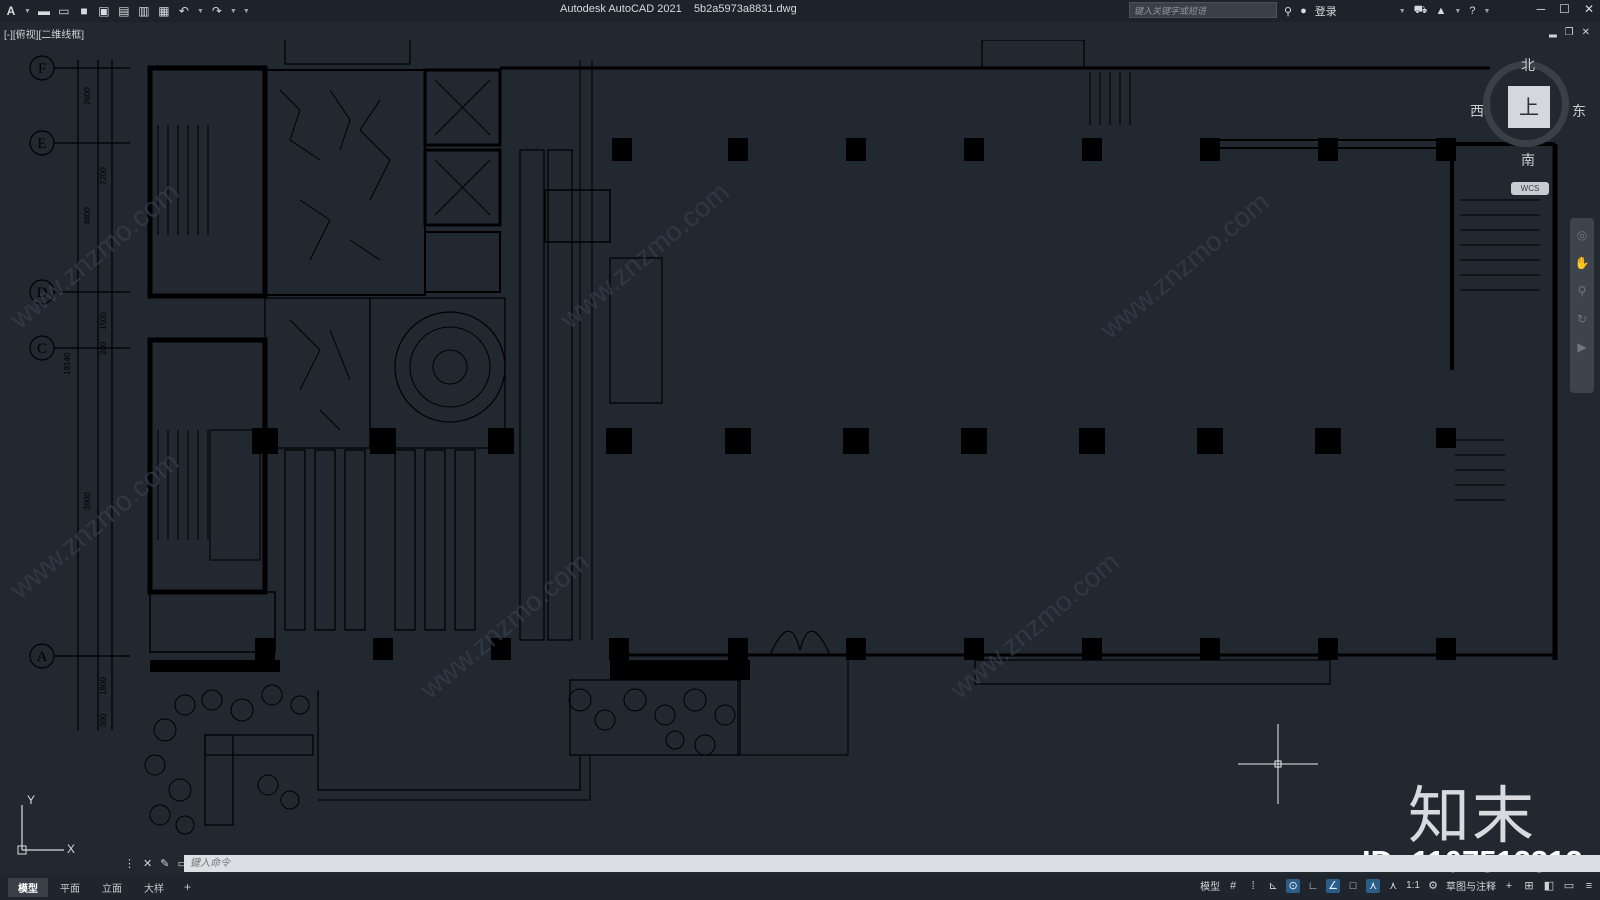  I want to click on ucs-icon: Y X, so click(46, 825).